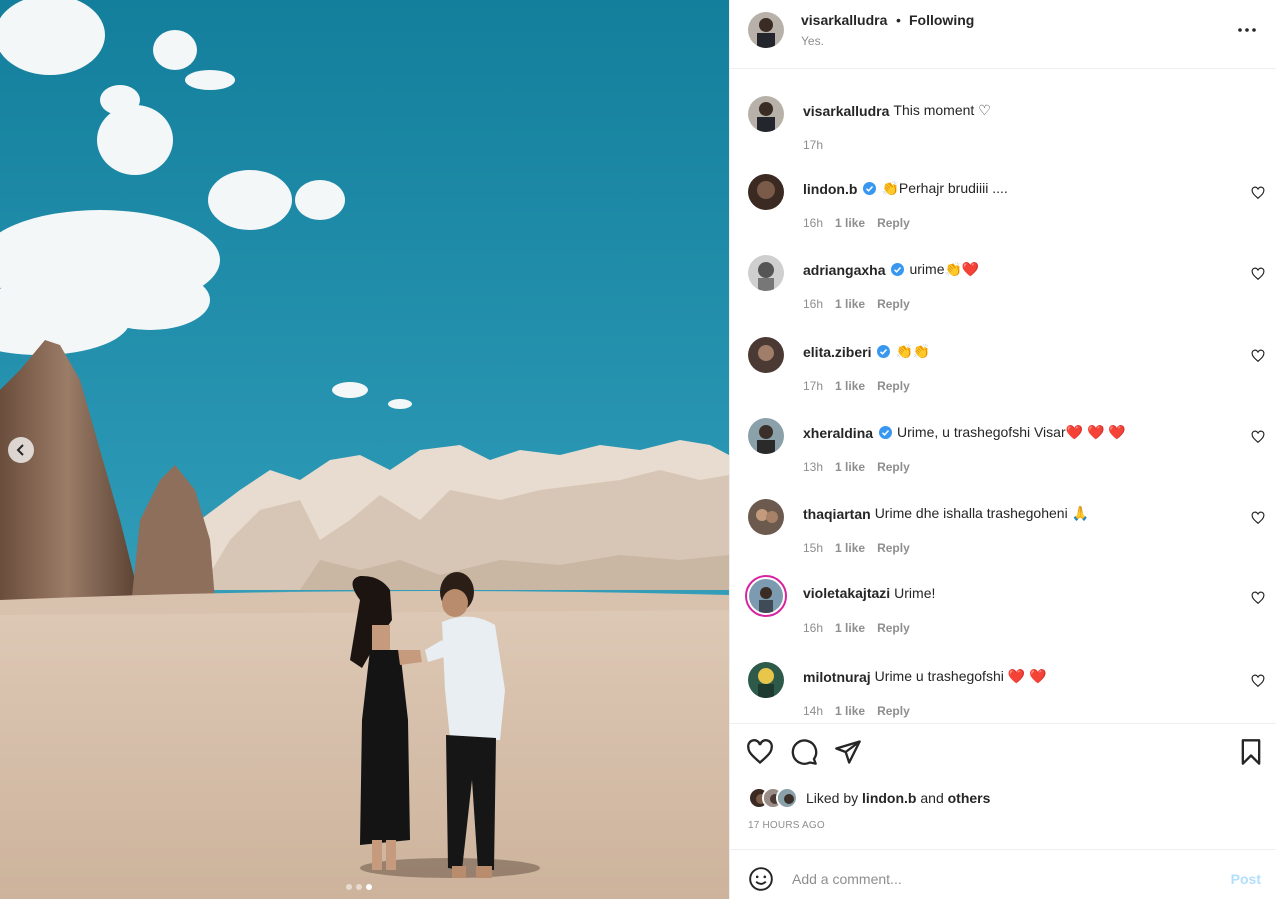  What do you see at coordinates (1003, 616) in the screenshot?
I see `comment-item: violetakajtazi Urime! 16h 1 like Reply` at bounding box center [1003, 616].